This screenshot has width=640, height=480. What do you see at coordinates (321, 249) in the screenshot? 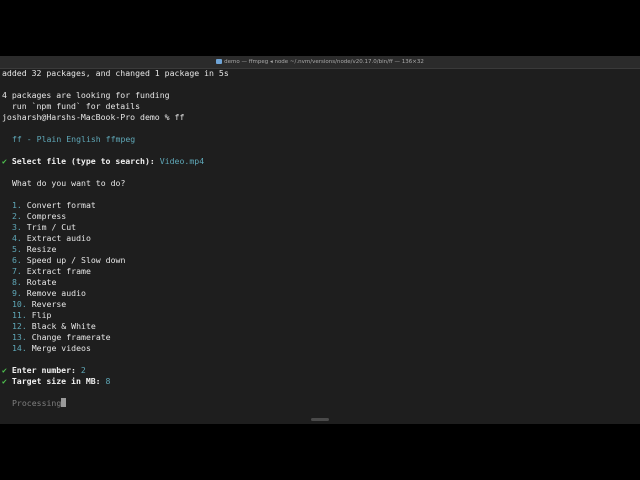
I see `menu-item-resize: 5. Resize` at bounding box center [321, 249].